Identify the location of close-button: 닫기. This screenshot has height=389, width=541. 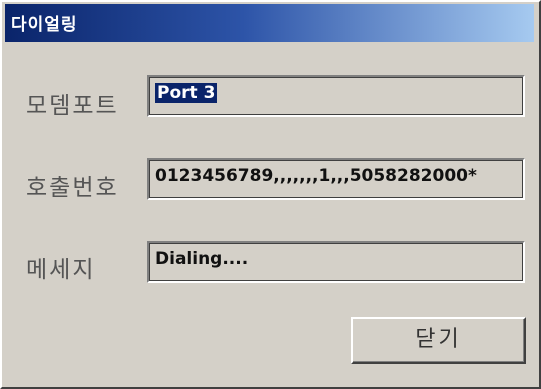
(438, 340).